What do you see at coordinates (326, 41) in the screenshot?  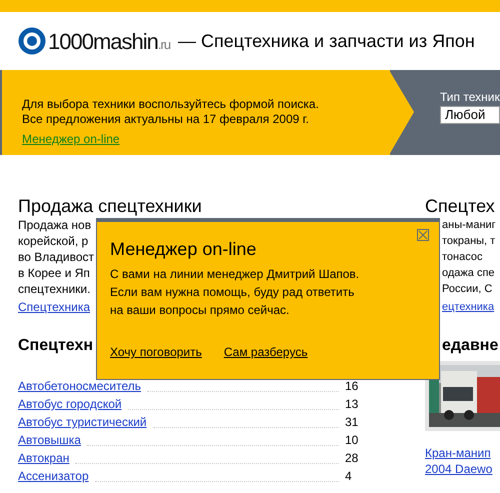 I see `site-title: — Спецтехника и запчасти из Япон` at bounding box center [326, 41].